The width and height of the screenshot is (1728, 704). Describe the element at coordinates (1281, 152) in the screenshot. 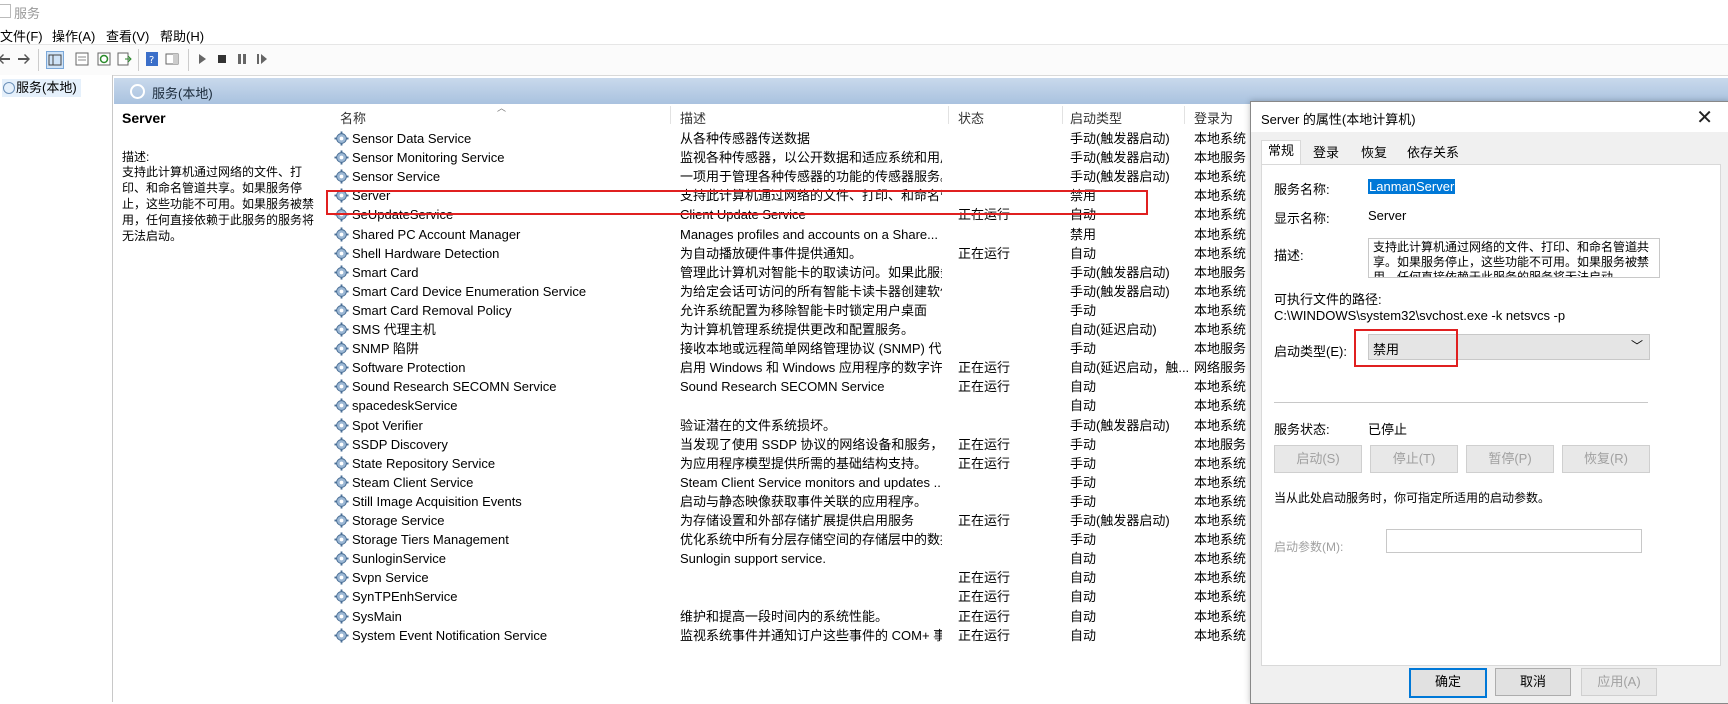

I see `tab-general: 常规` at that location.